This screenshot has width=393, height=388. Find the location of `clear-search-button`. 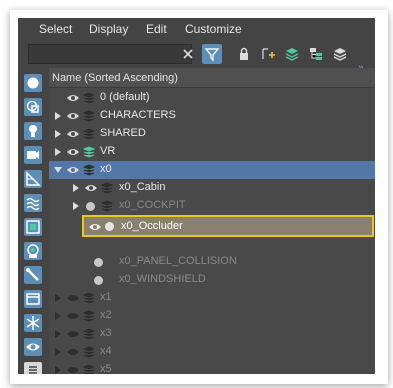

clear-search-button is located at coordinates (188, 54).